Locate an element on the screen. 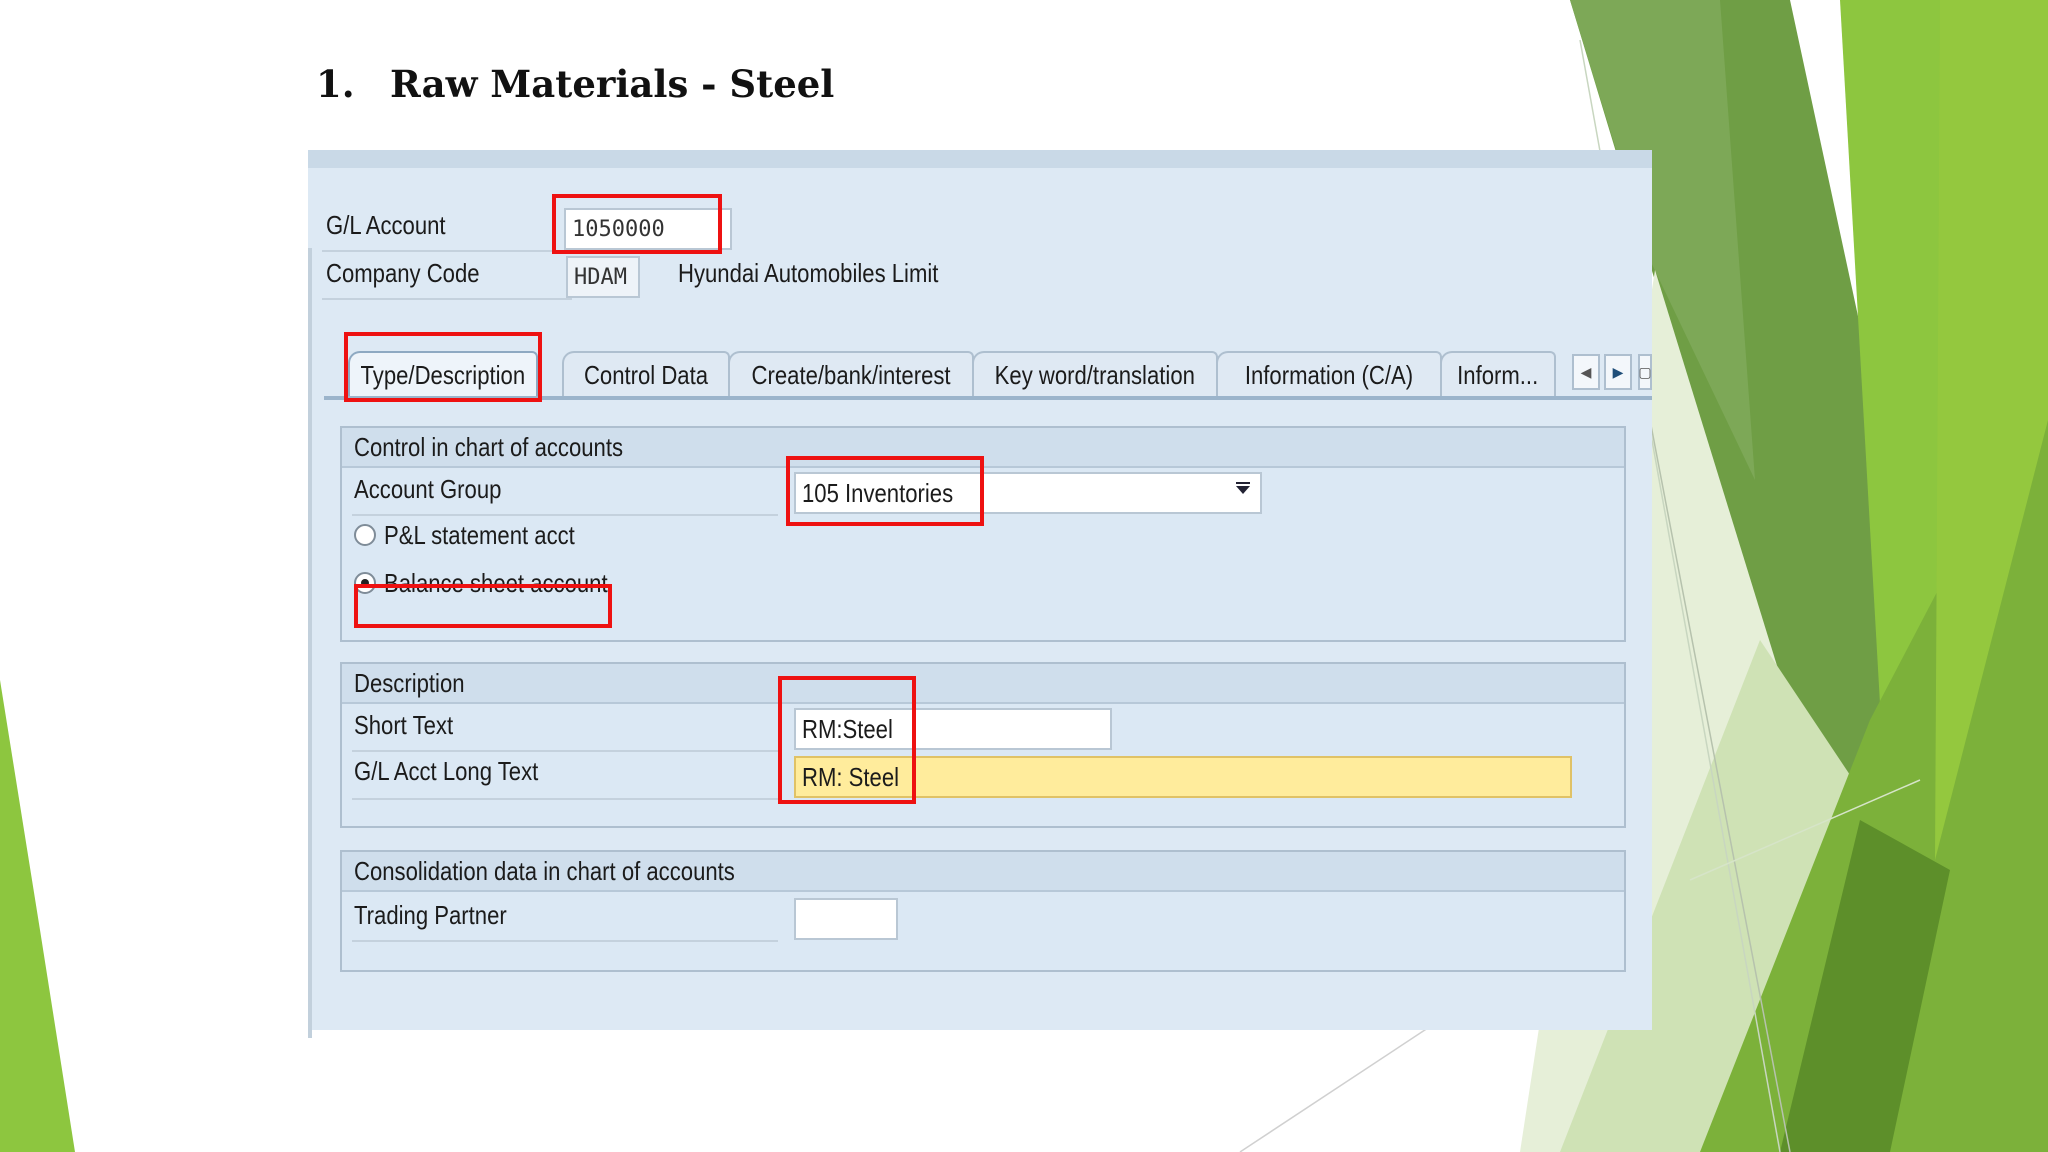 This screenshot has height=1152, width=2048. consolidation-group-header: Consolidation data in chart of accounts is located at coordinates (983, 872).